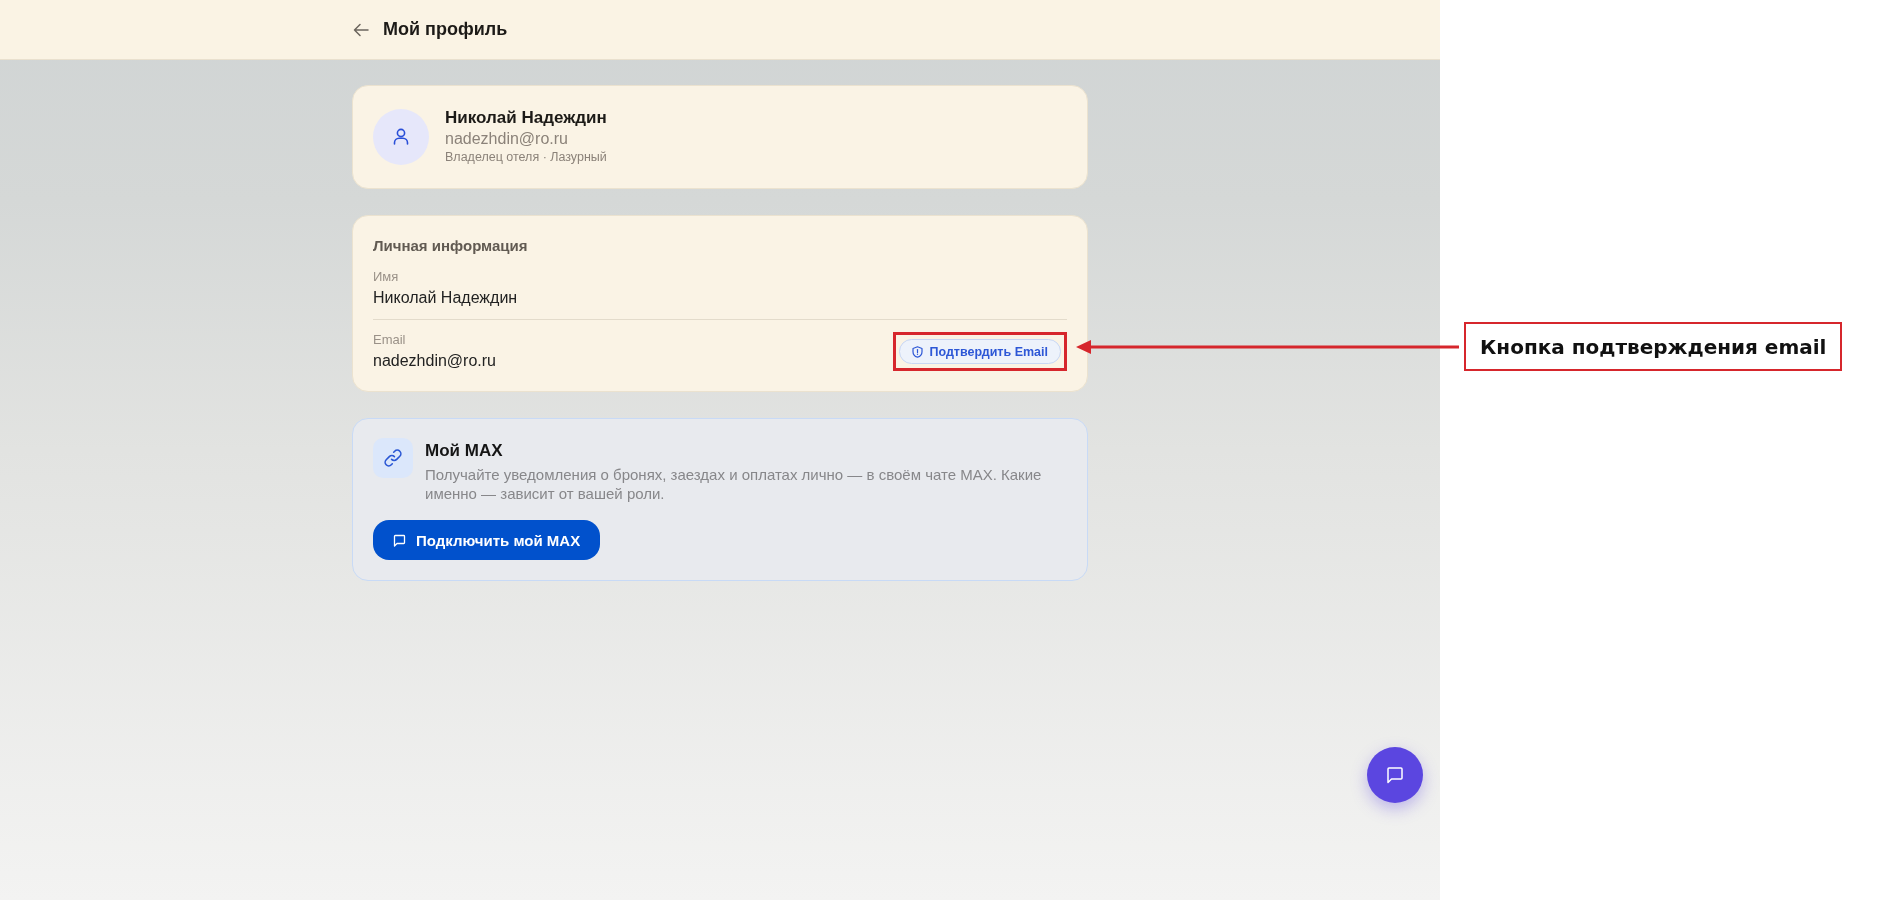  What do you see at coordinates (445, 298) in the screenshot?
I see `field-value: Николай Надеждин` at bounding box center [445, 298].